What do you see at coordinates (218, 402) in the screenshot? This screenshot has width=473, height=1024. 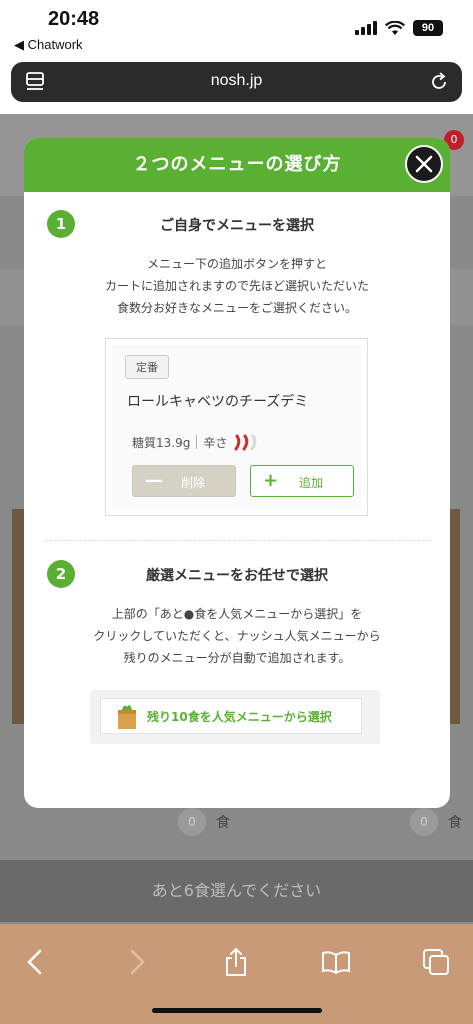 I see `menu-name: ロールキャベツのチーズデミ` at bounding box center [218, 402].